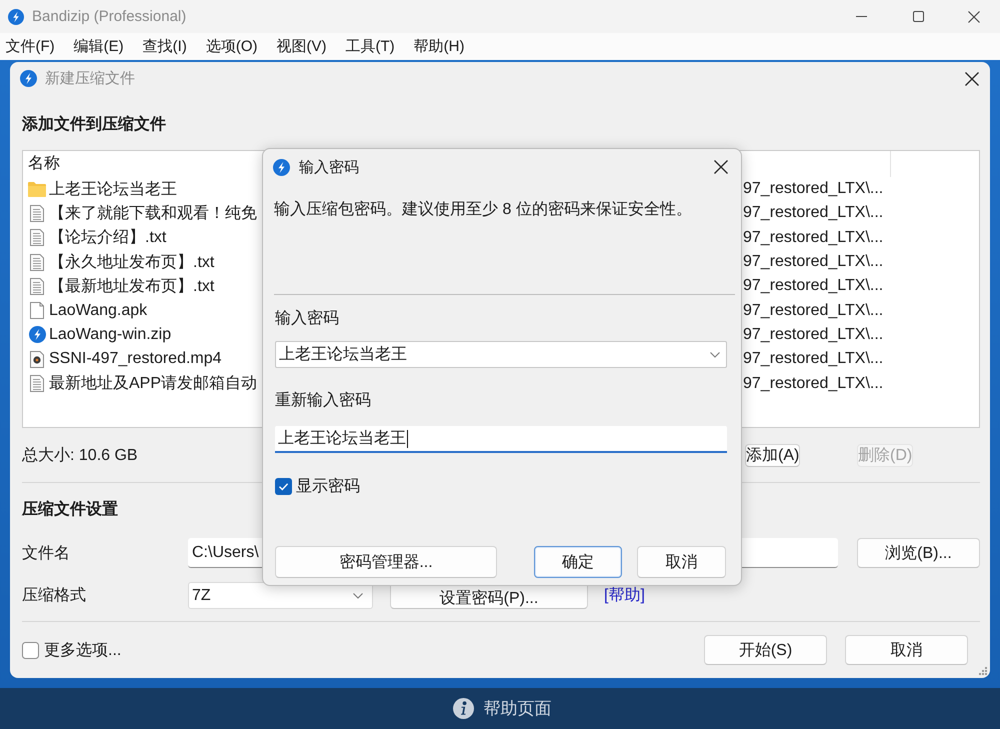  Describe the element at coordinates (501, 354) in the screenshot. I see `password-field: 上老王论坛当老王` at that location.